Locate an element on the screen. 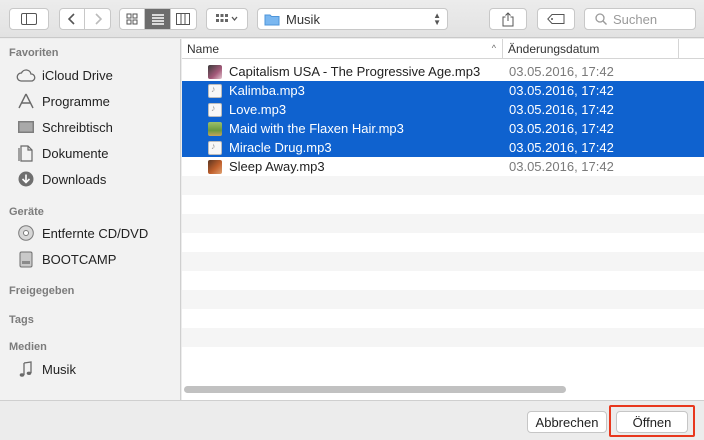 The width and height of the screenshot is (704, 440). share-button is located at coordinates (508, 19).